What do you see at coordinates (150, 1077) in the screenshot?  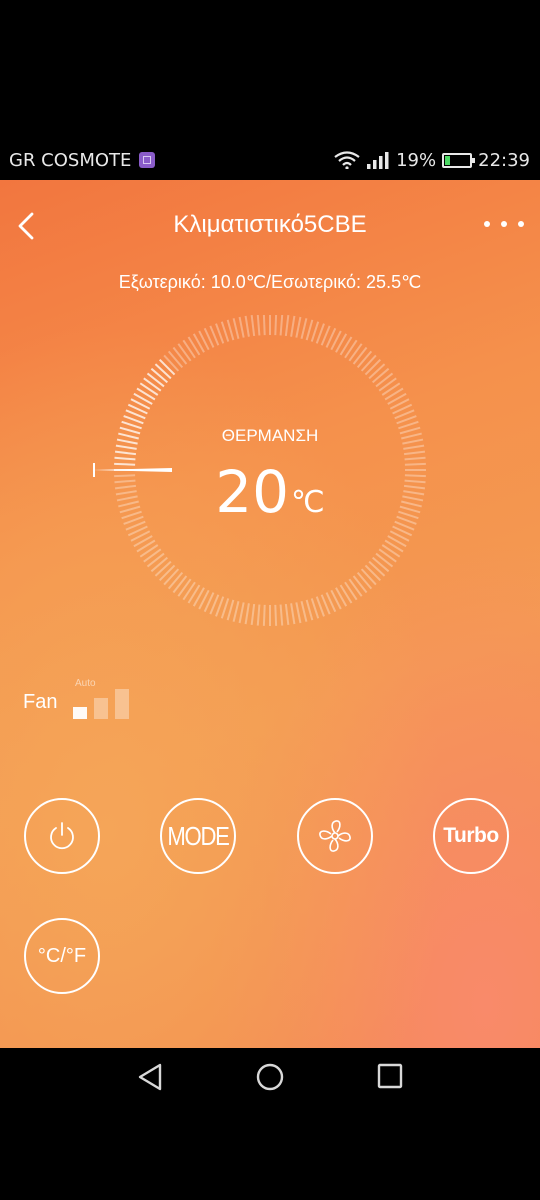 I see `back-triangle-icon` at bounding box center [150, 1077].